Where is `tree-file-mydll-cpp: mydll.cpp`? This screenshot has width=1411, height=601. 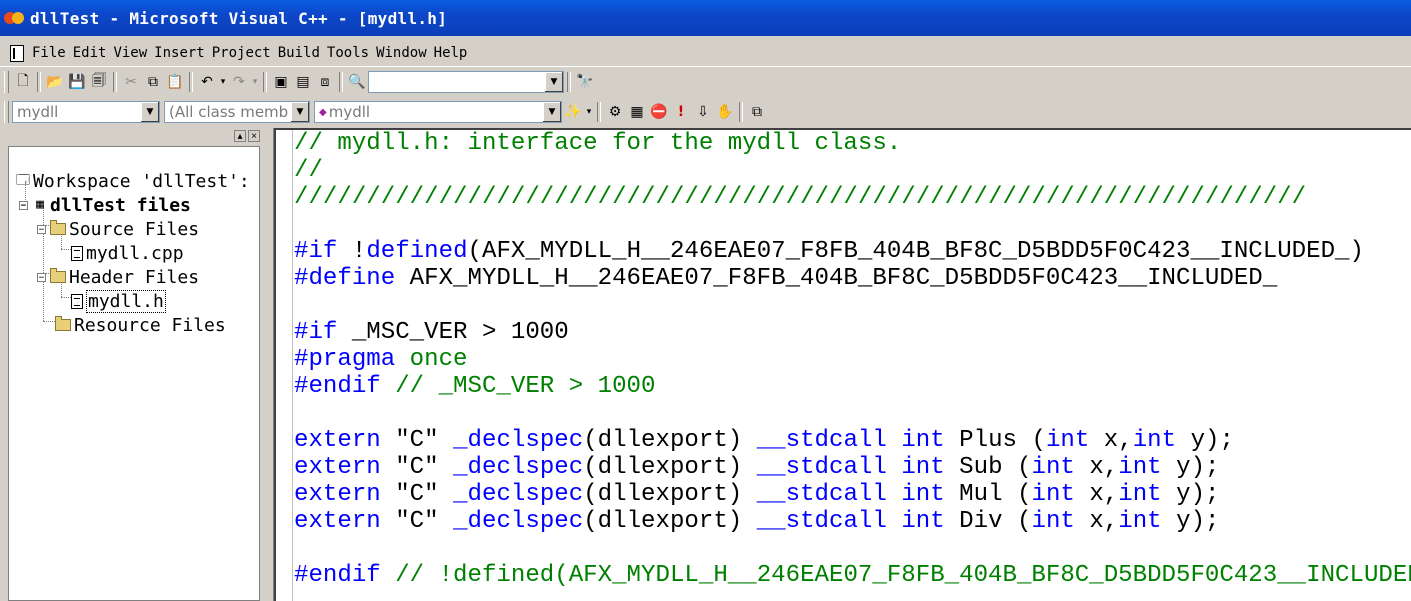 tree-file-mydll-cpp: mydll.cpp is located at coordinates (127, 253).